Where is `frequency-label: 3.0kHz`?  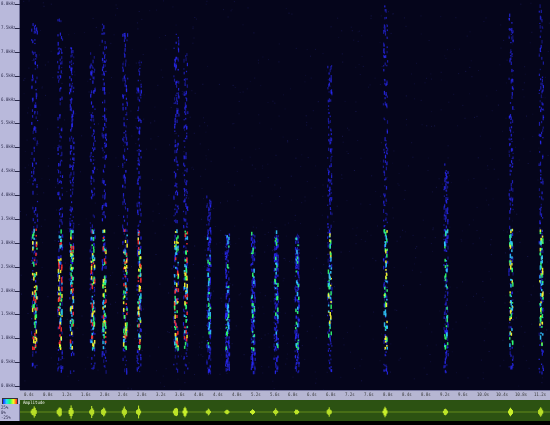 frequency-label: 3.0kHz is located at coordinates (8, 243).